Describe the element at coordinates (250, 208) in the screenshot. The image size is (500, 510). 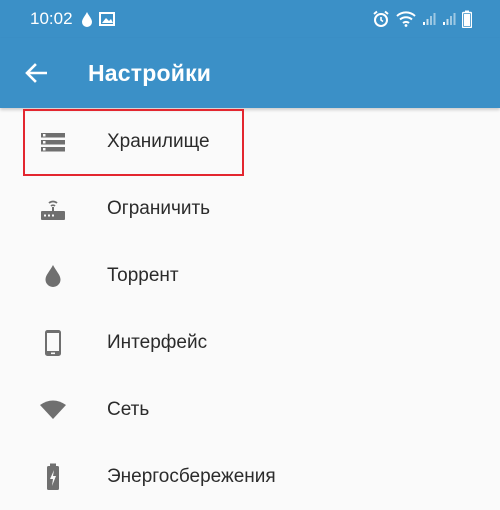
I see `settings-item-limit: Ограничить` at that location.